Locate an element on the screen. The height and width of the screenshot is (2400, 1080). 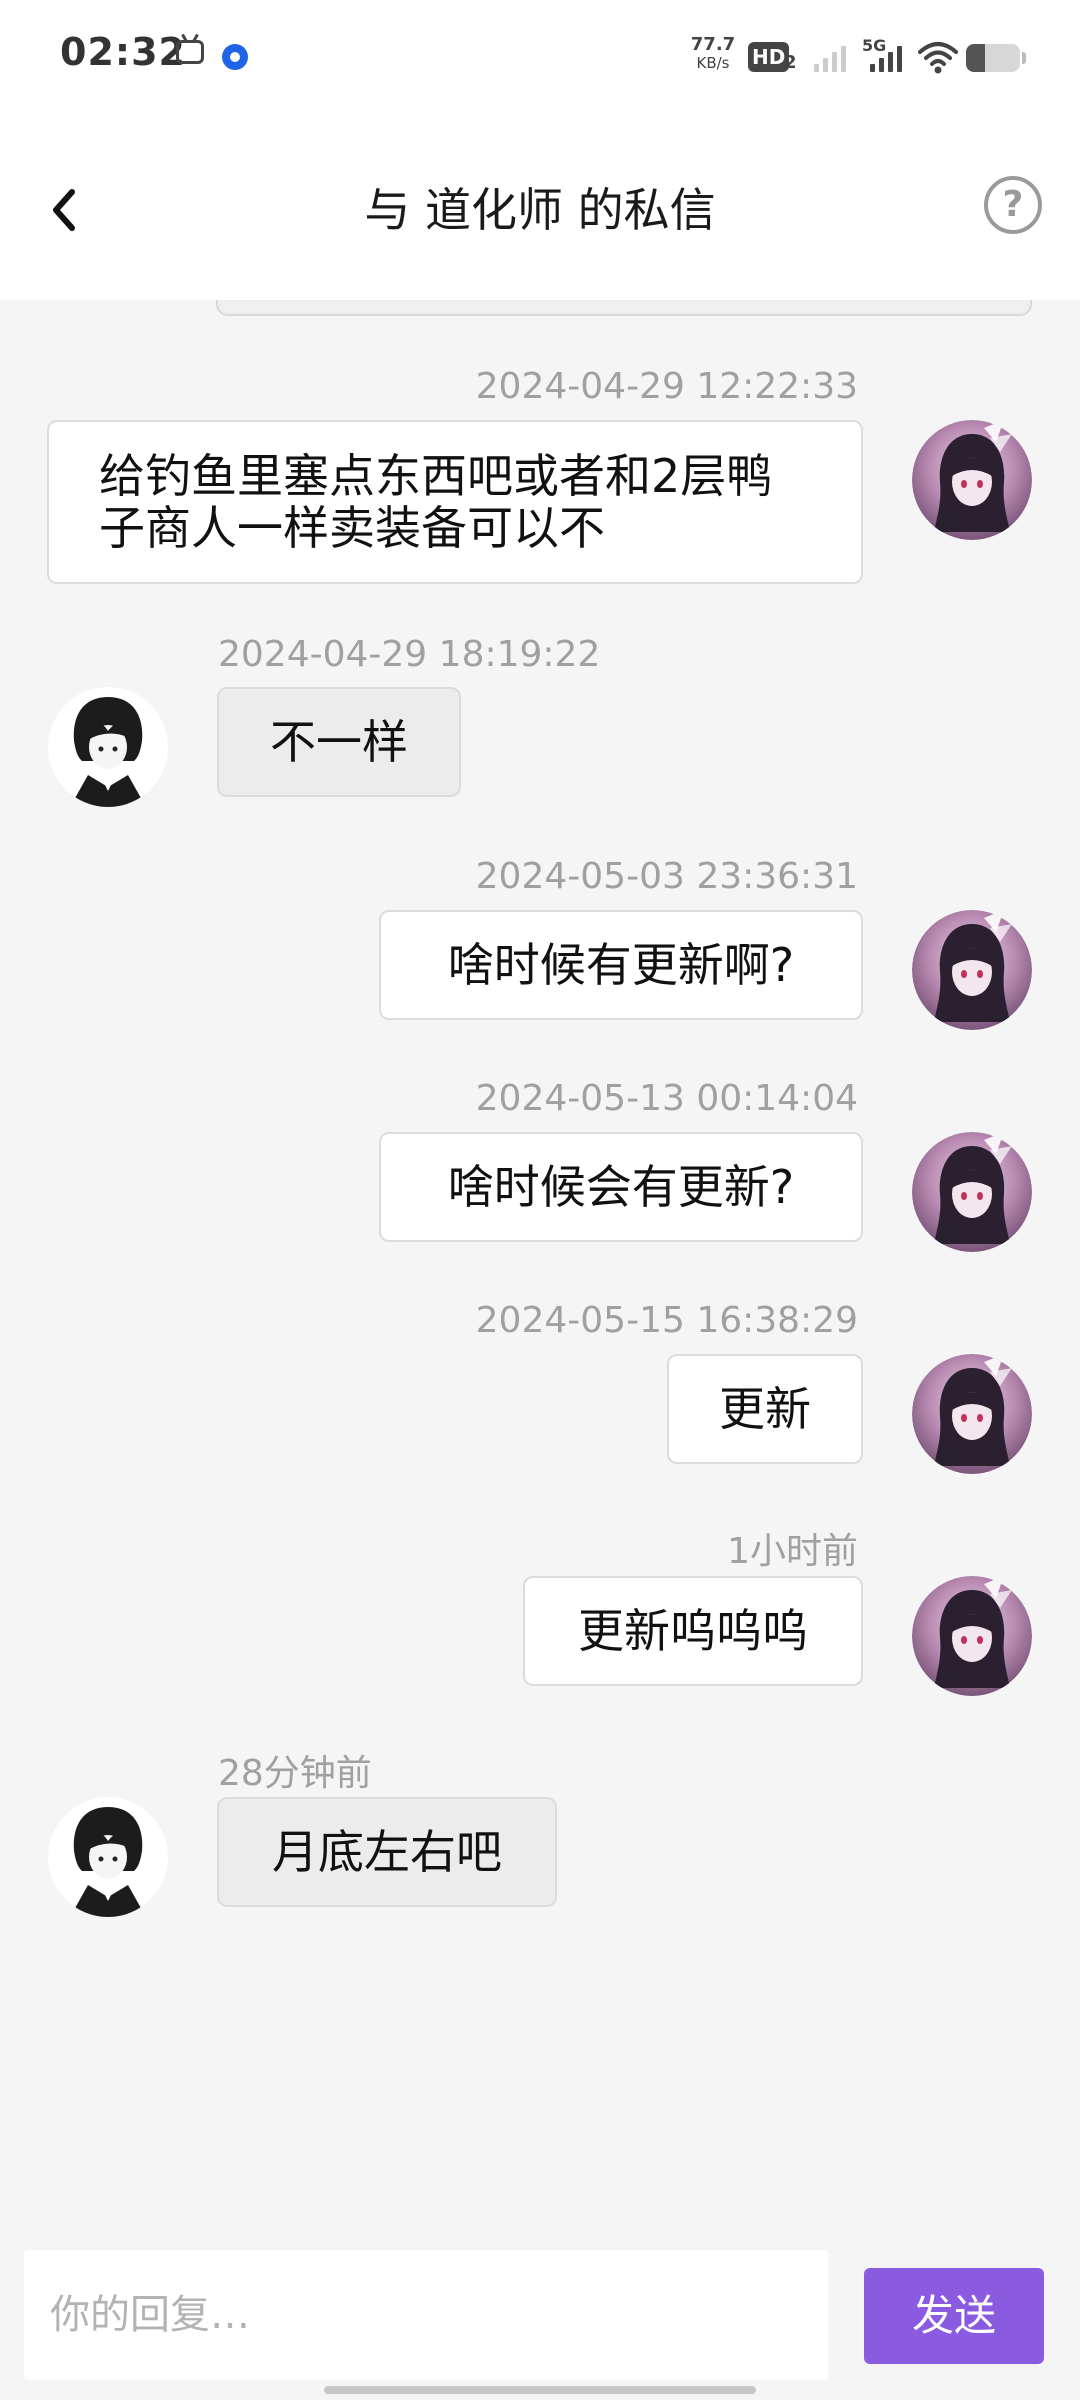
message-bubble-mine: 啥时候会有更新? is located at coordinates (621, 1187).